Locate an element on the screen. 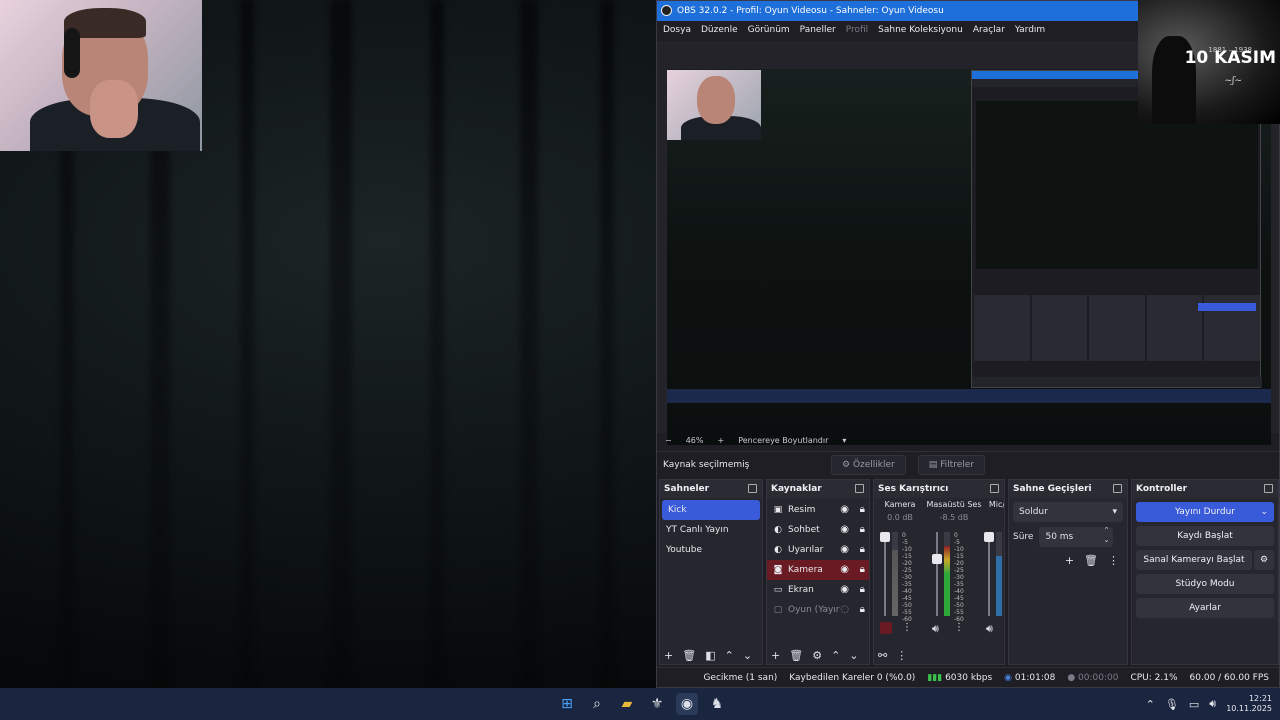  preview-taskbar is located at coordinates (969, 396).